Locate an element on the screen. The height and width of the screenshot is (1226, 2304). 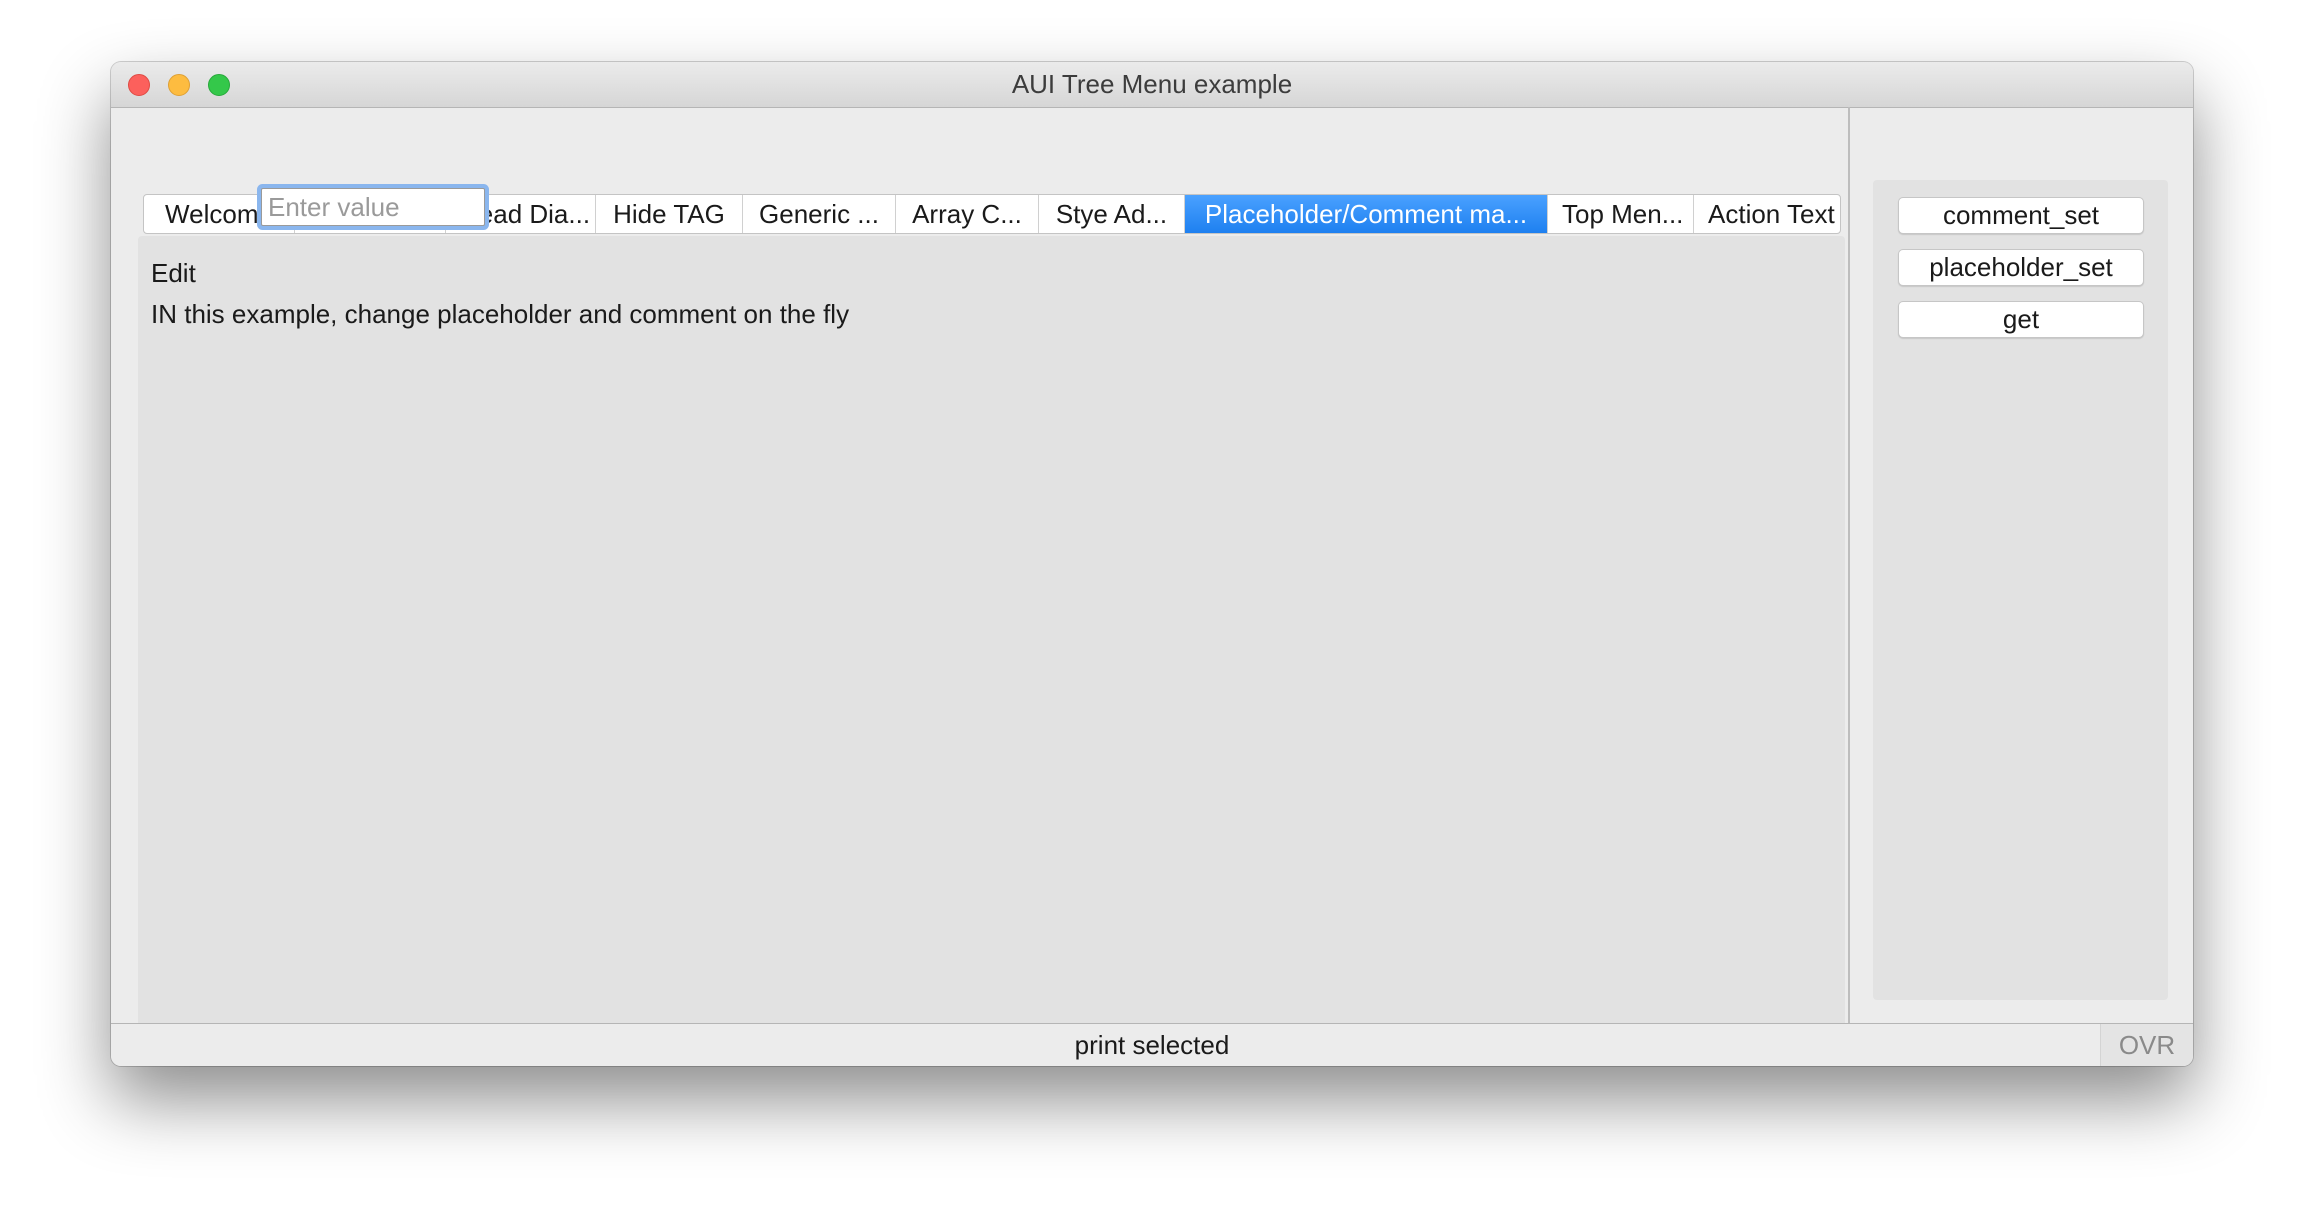
get-button: get is located at coordinates (2021, 319).